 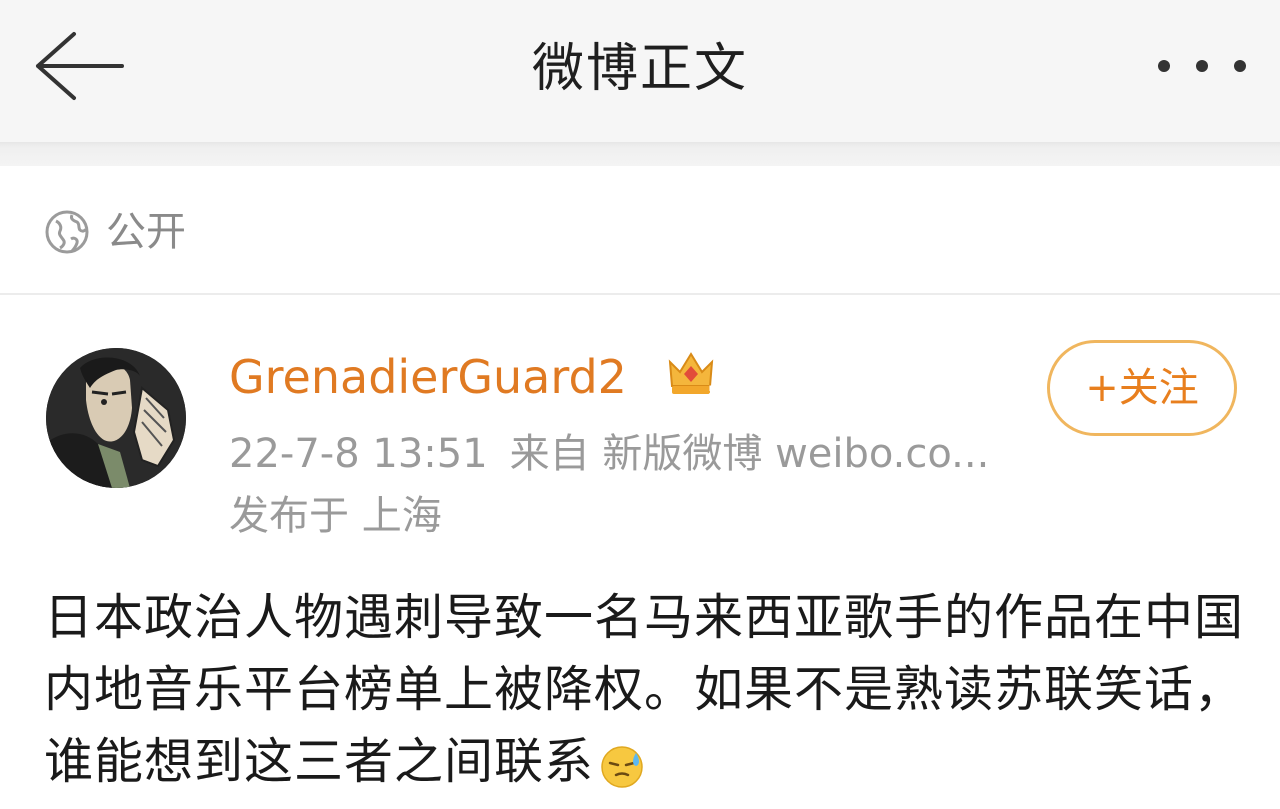 I want to click on crown-level-badge-icon: 5, so click(x=693, y=376).